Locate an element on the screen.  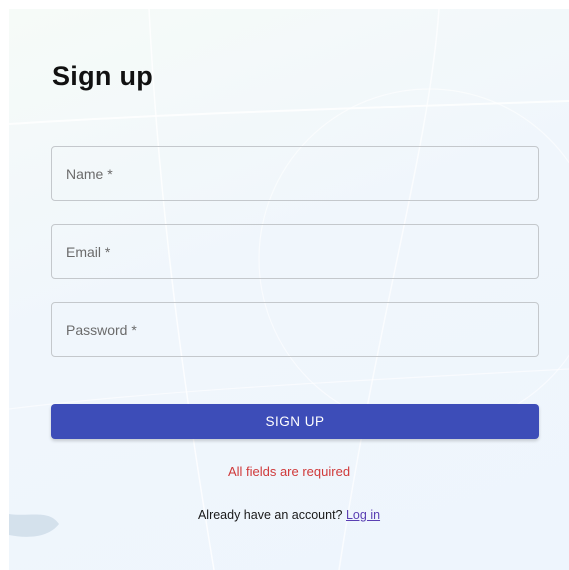
name-field is located at coordinates (295, 173).